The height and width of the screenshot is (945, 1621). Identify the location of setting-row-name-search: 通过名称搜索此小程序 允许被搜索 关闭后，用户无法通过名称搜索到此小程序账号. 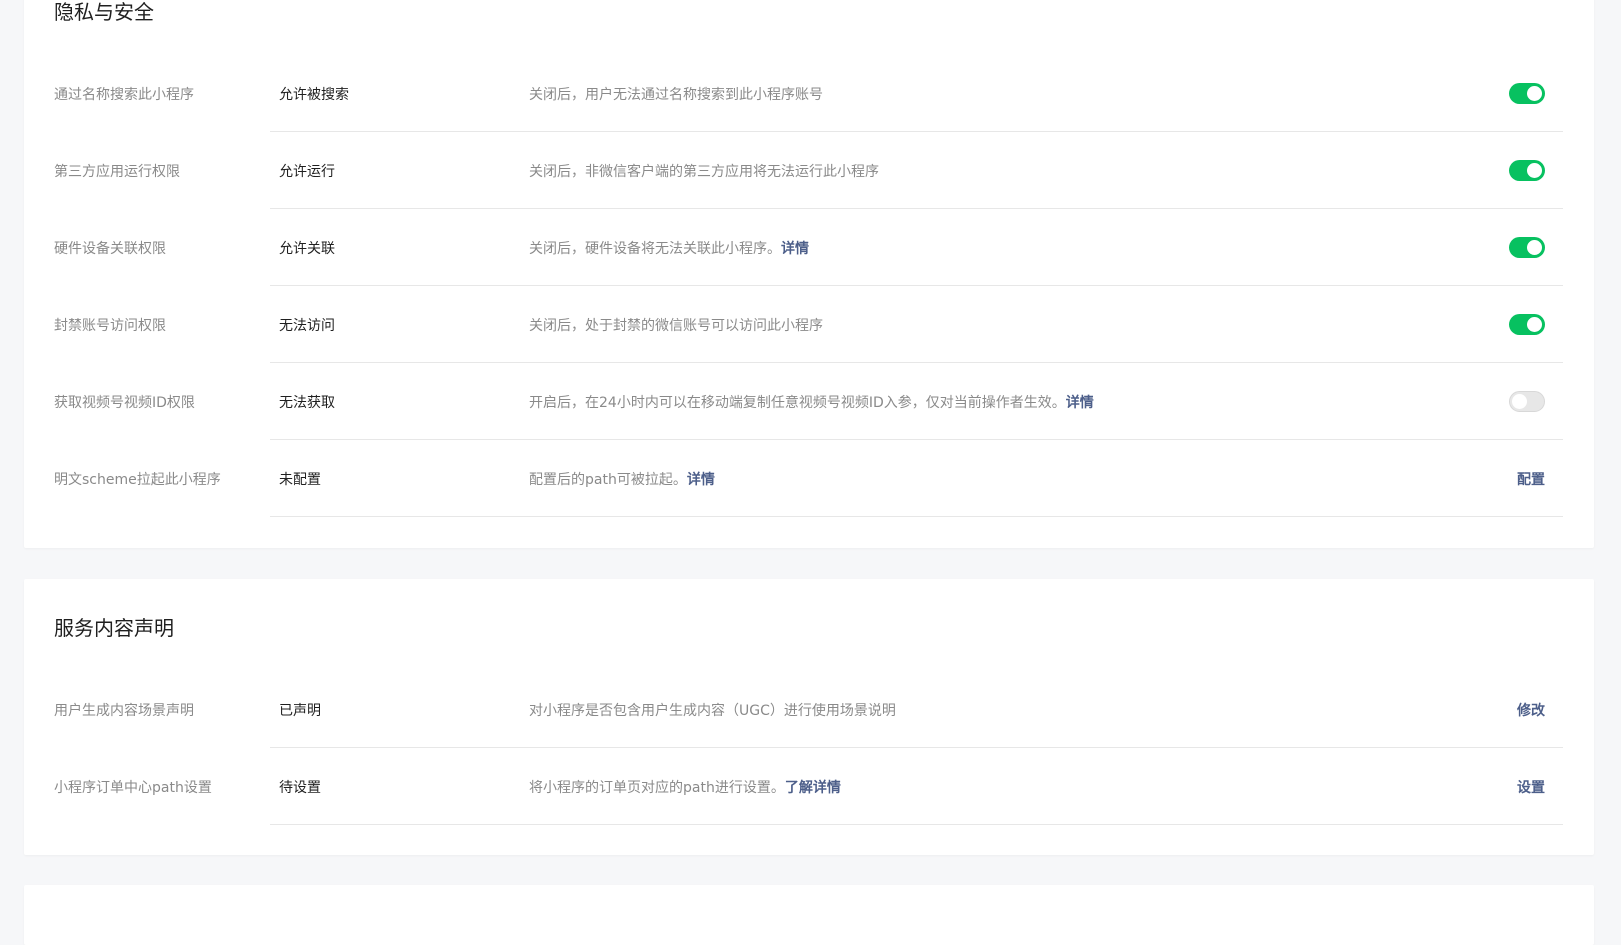
(809, 93).